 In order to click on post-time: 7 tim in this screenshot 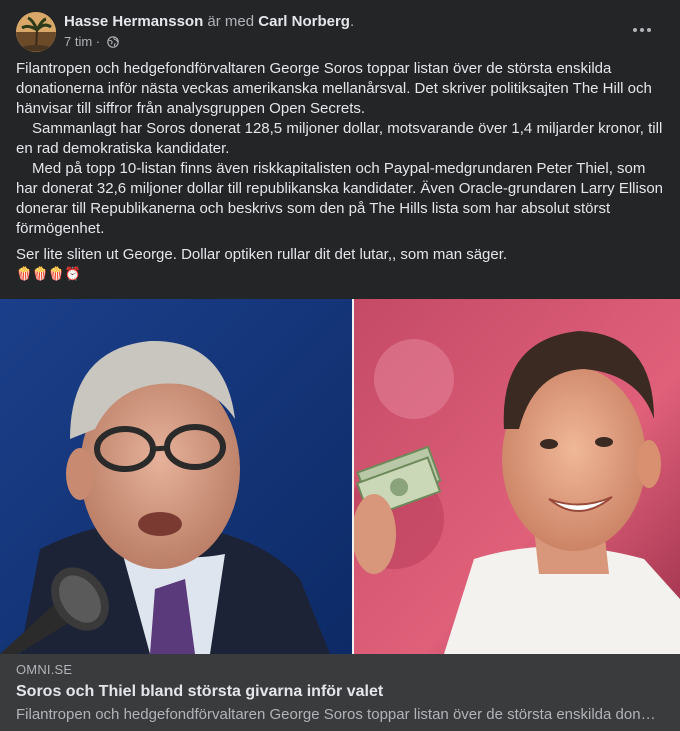, I will do `click(78, 41)`.